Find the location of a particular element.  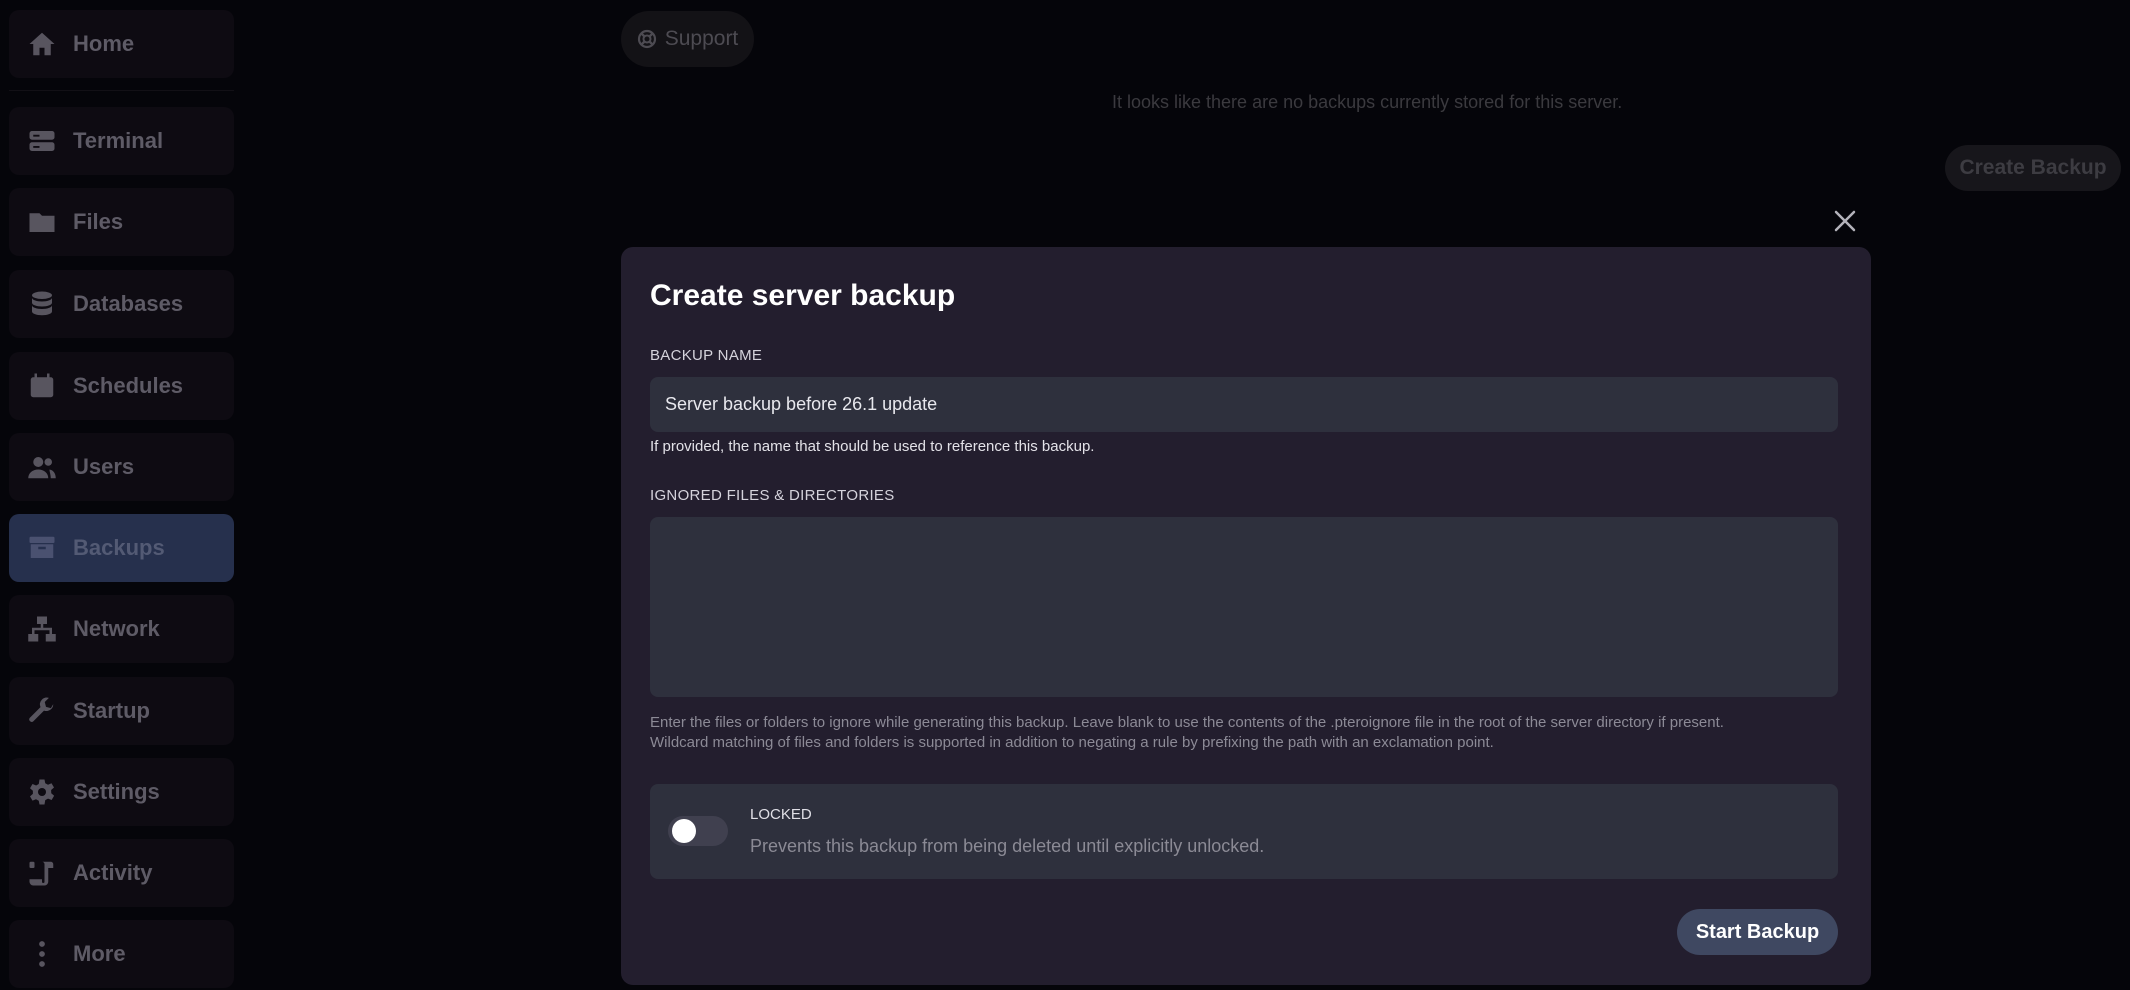

sidebar-item-label: Users is located at coordinates (104, 466).